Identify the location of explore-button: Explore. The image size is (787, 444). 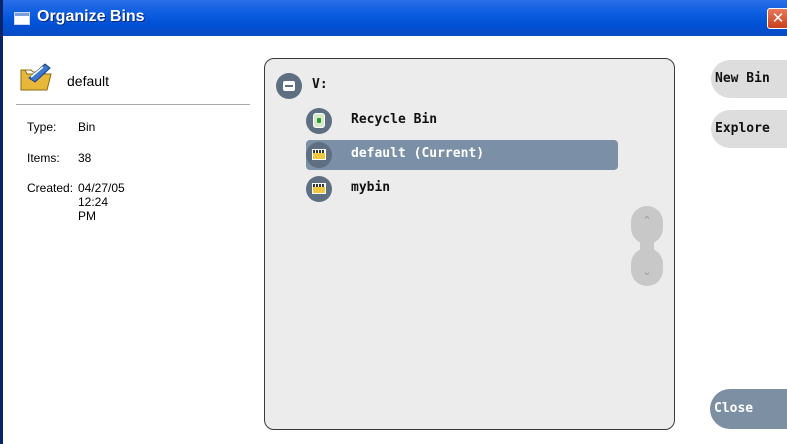
(749, 129).